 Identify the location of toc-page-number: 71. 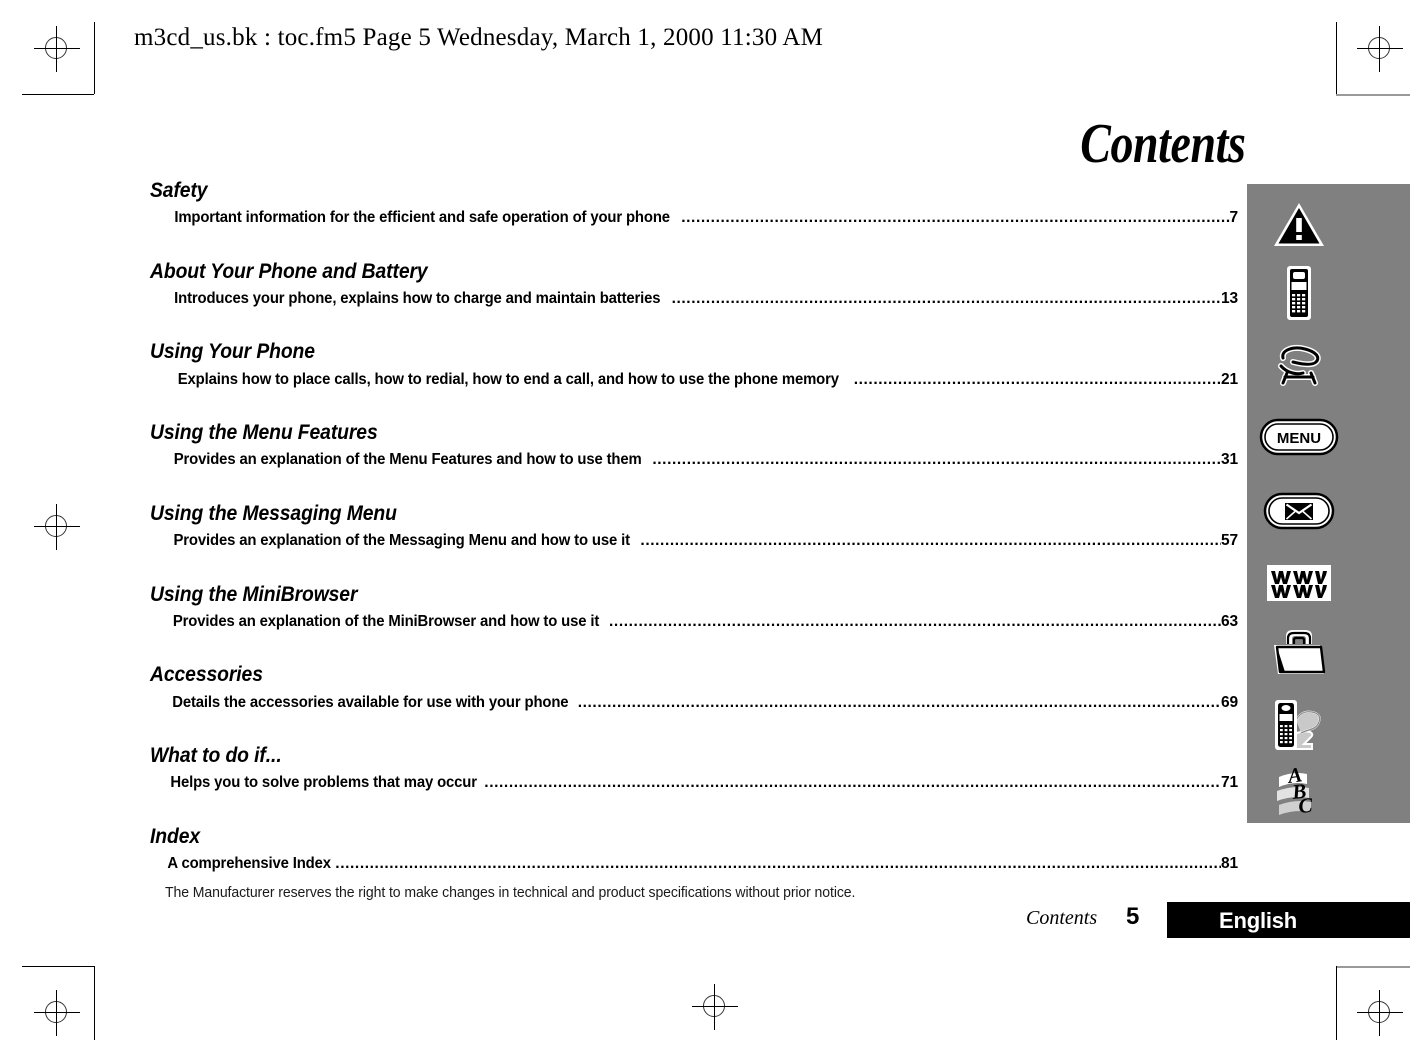
(1229, 783).